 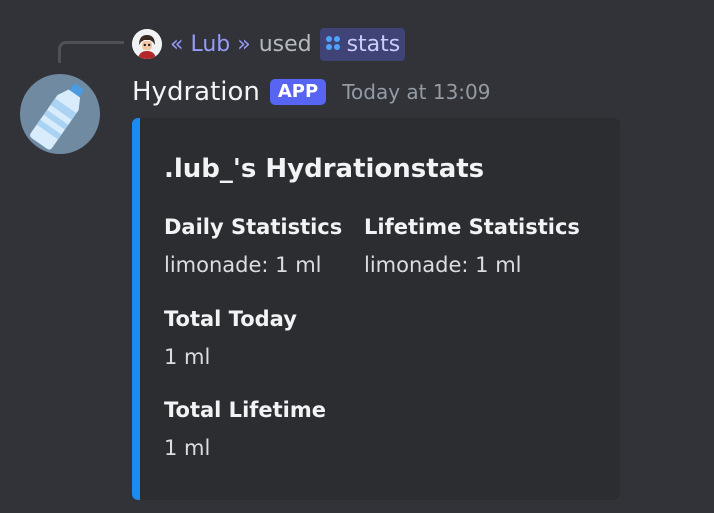 I want to click on field-lifetime-statistics: Lifetime Statistics limonade: 1 ml, so click(x=472, y=246).